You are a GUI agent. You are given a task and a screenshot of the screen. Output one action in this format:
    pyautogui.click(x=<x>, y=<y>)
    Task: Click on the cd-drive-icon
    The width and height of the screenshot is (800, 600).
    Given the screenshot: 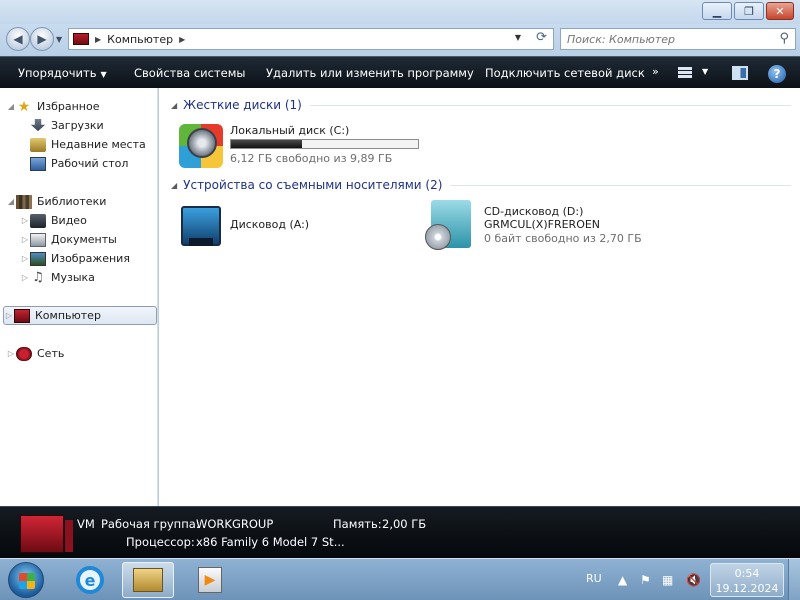 What is the action you would take?
    pyautogui.click(x=448, y=225)
    